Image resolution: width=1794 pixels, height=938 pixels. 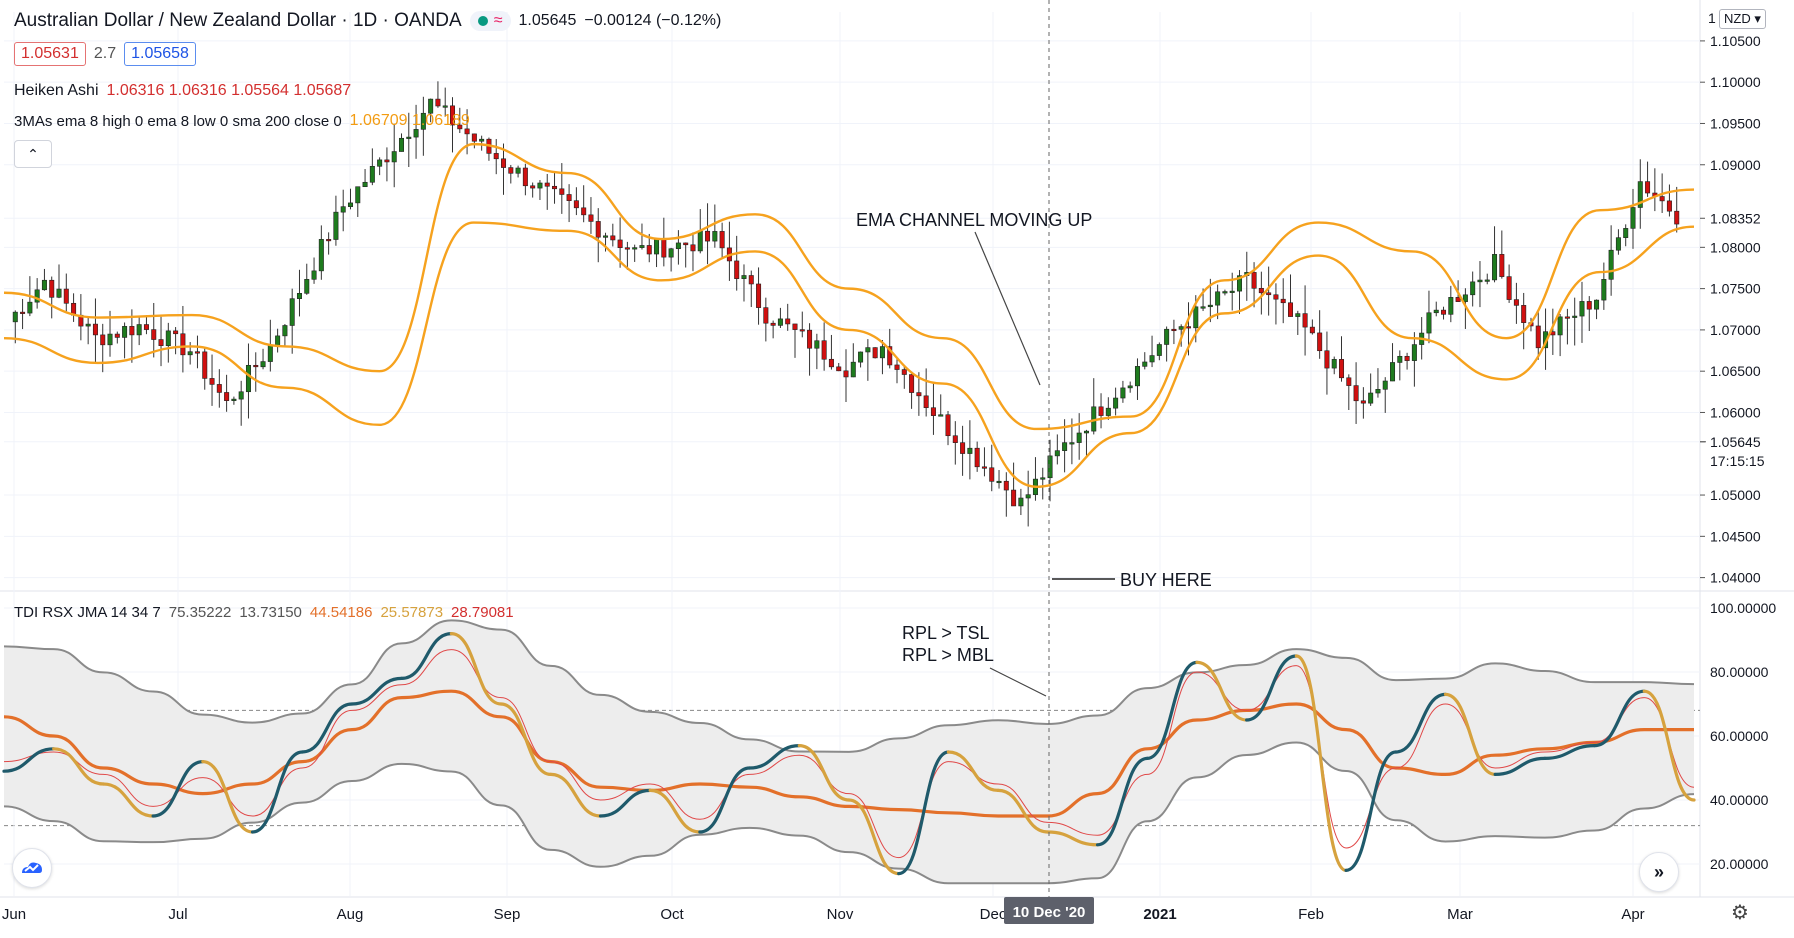 What do you see at coordinates (974, 220) in the screenshot?
I see `ema-annotation: EMA CHANNEL MOVING UP` at bounding box center [974, 220].